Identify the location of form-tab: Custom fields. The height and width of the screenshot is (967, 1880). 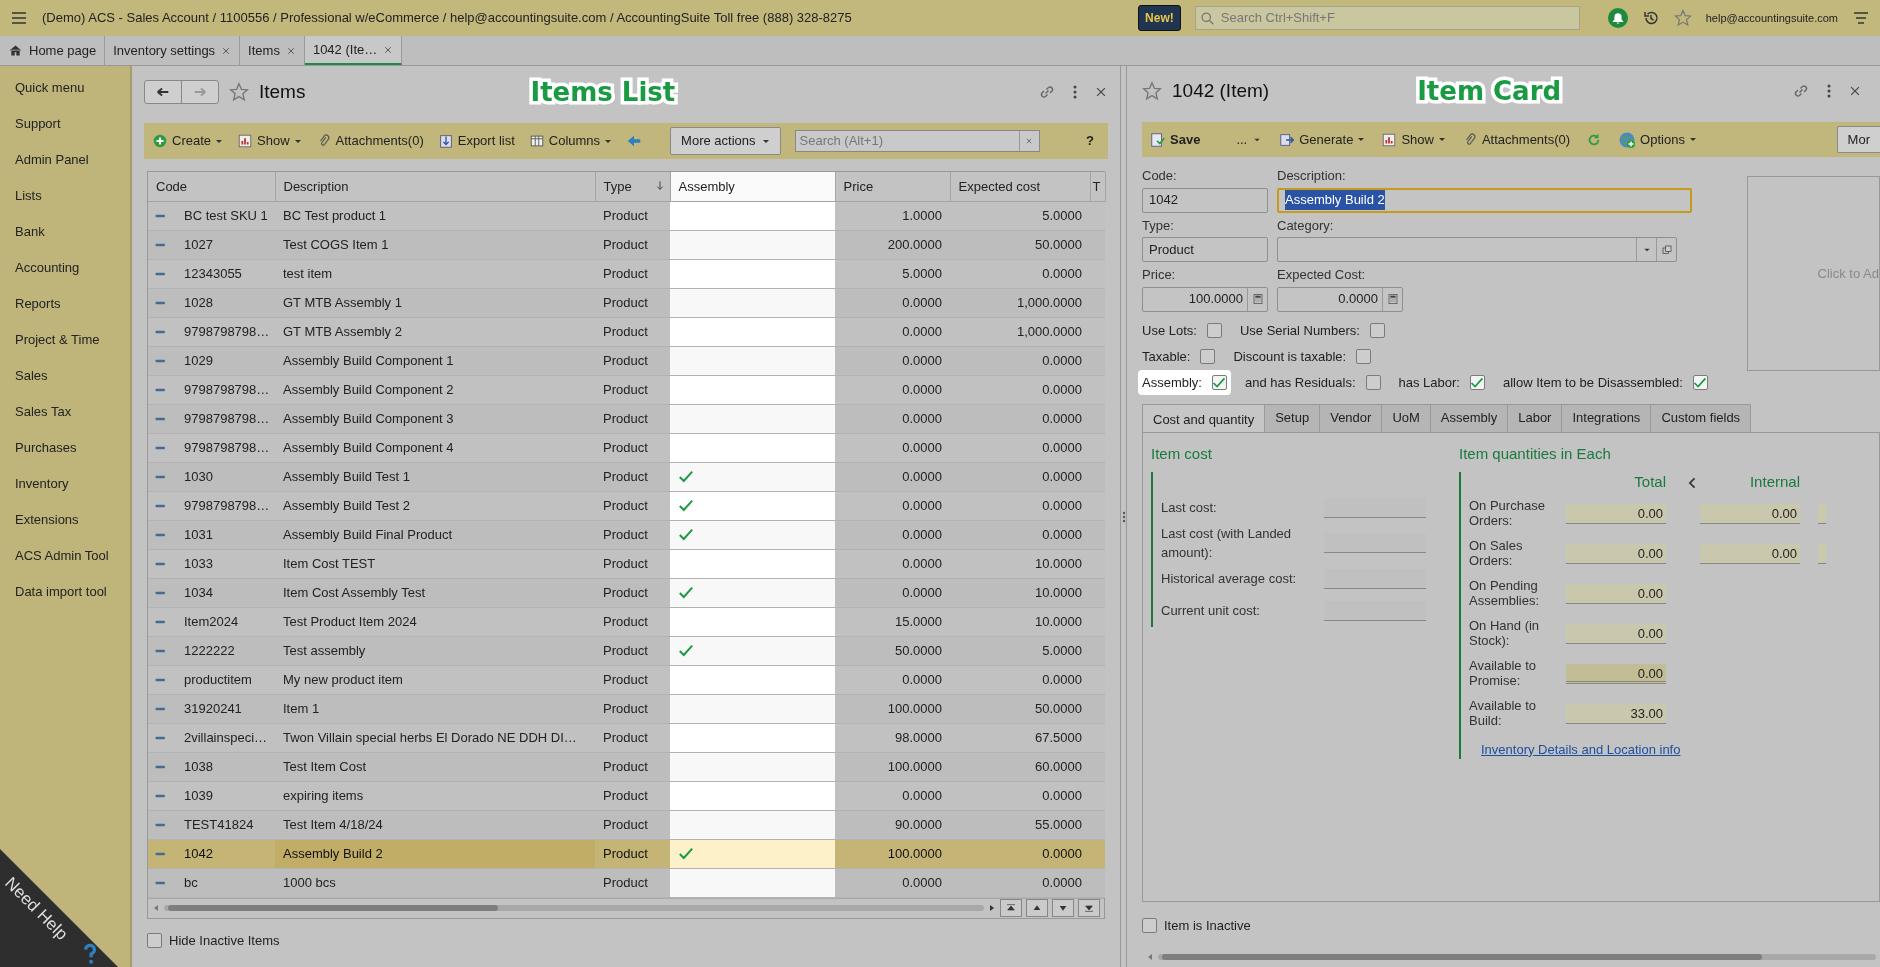
(1701, 418).